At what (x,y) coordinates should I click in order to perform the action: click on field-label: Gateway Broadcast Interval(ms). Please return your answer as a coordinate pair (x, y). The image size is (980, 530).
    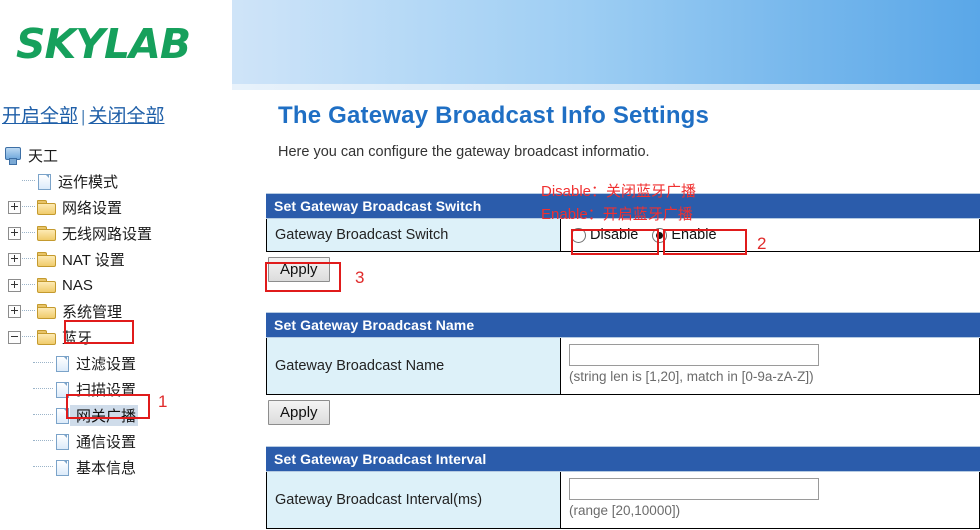
    Looking at the image, I should click on (414, 500).